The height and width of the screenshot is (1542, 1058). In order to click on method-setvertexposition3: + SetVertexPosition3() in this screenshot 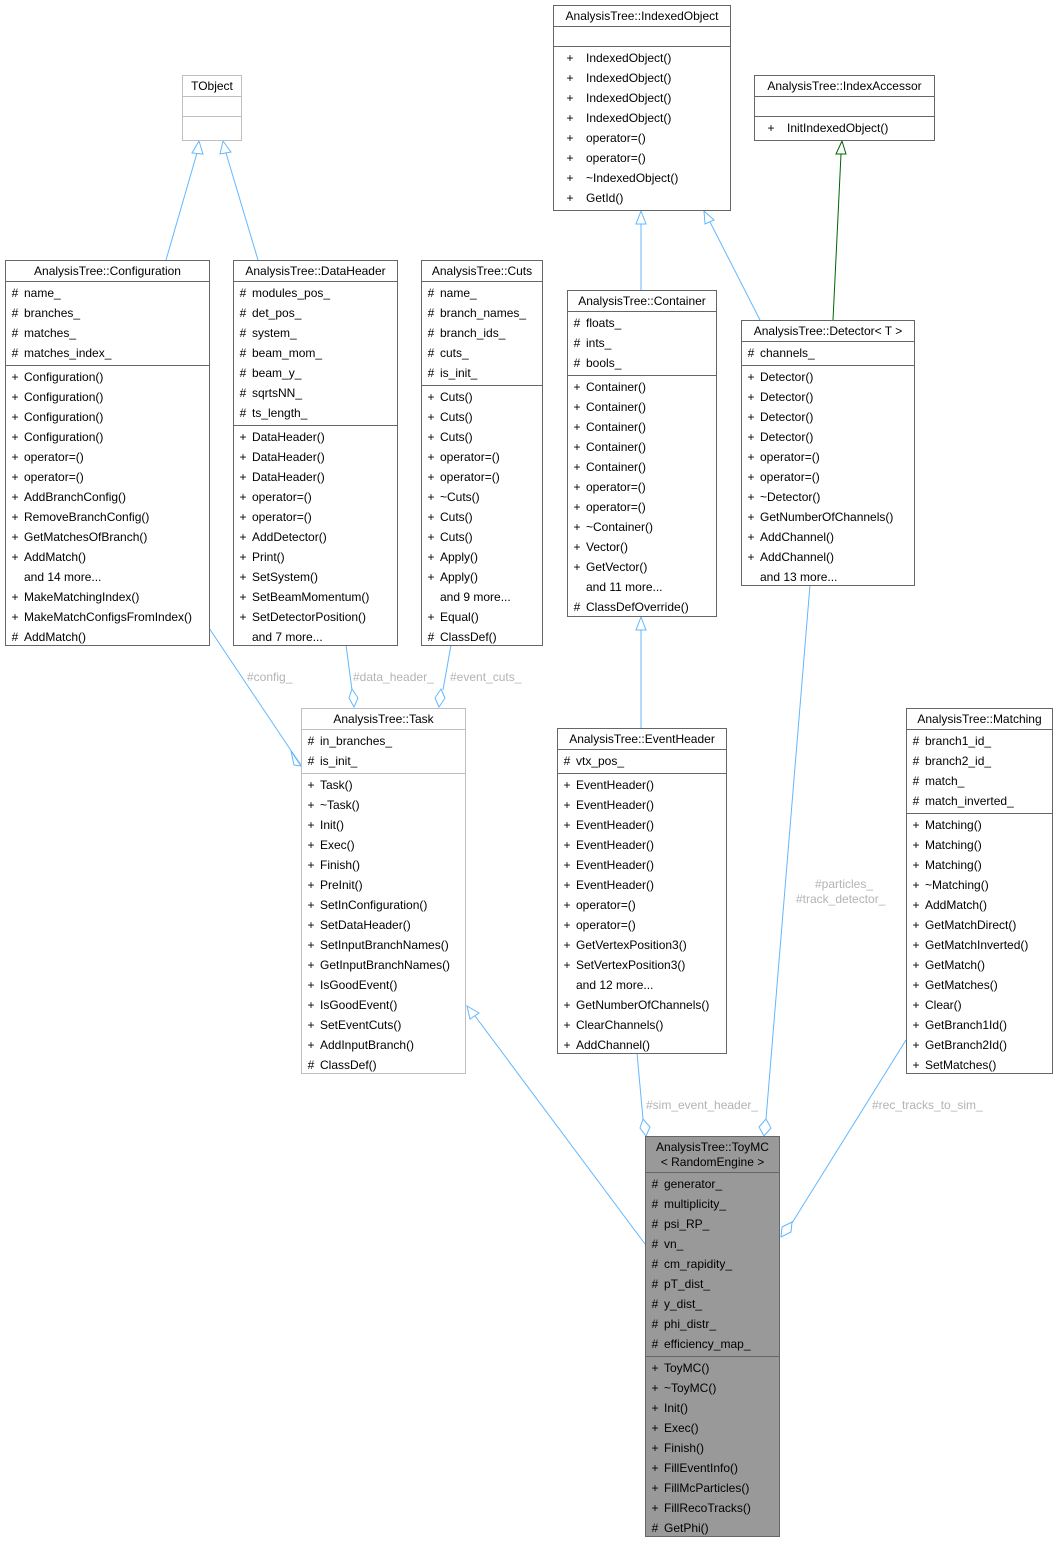, I will do `click(642, 965)`.